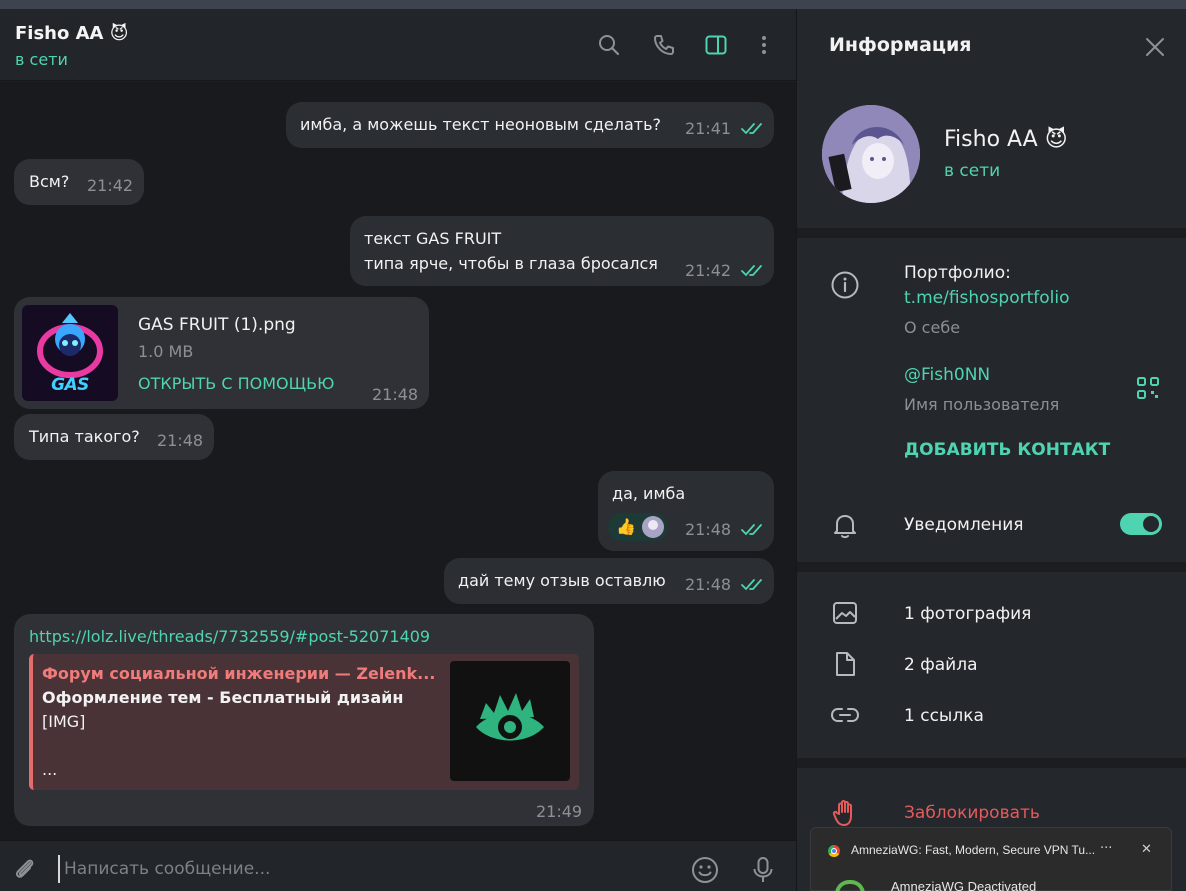 This screenshot has height=891, width=1186. Describe the element at coordinates (649, 493) in the screenshot. I see `message-text: да, имба` at that location.